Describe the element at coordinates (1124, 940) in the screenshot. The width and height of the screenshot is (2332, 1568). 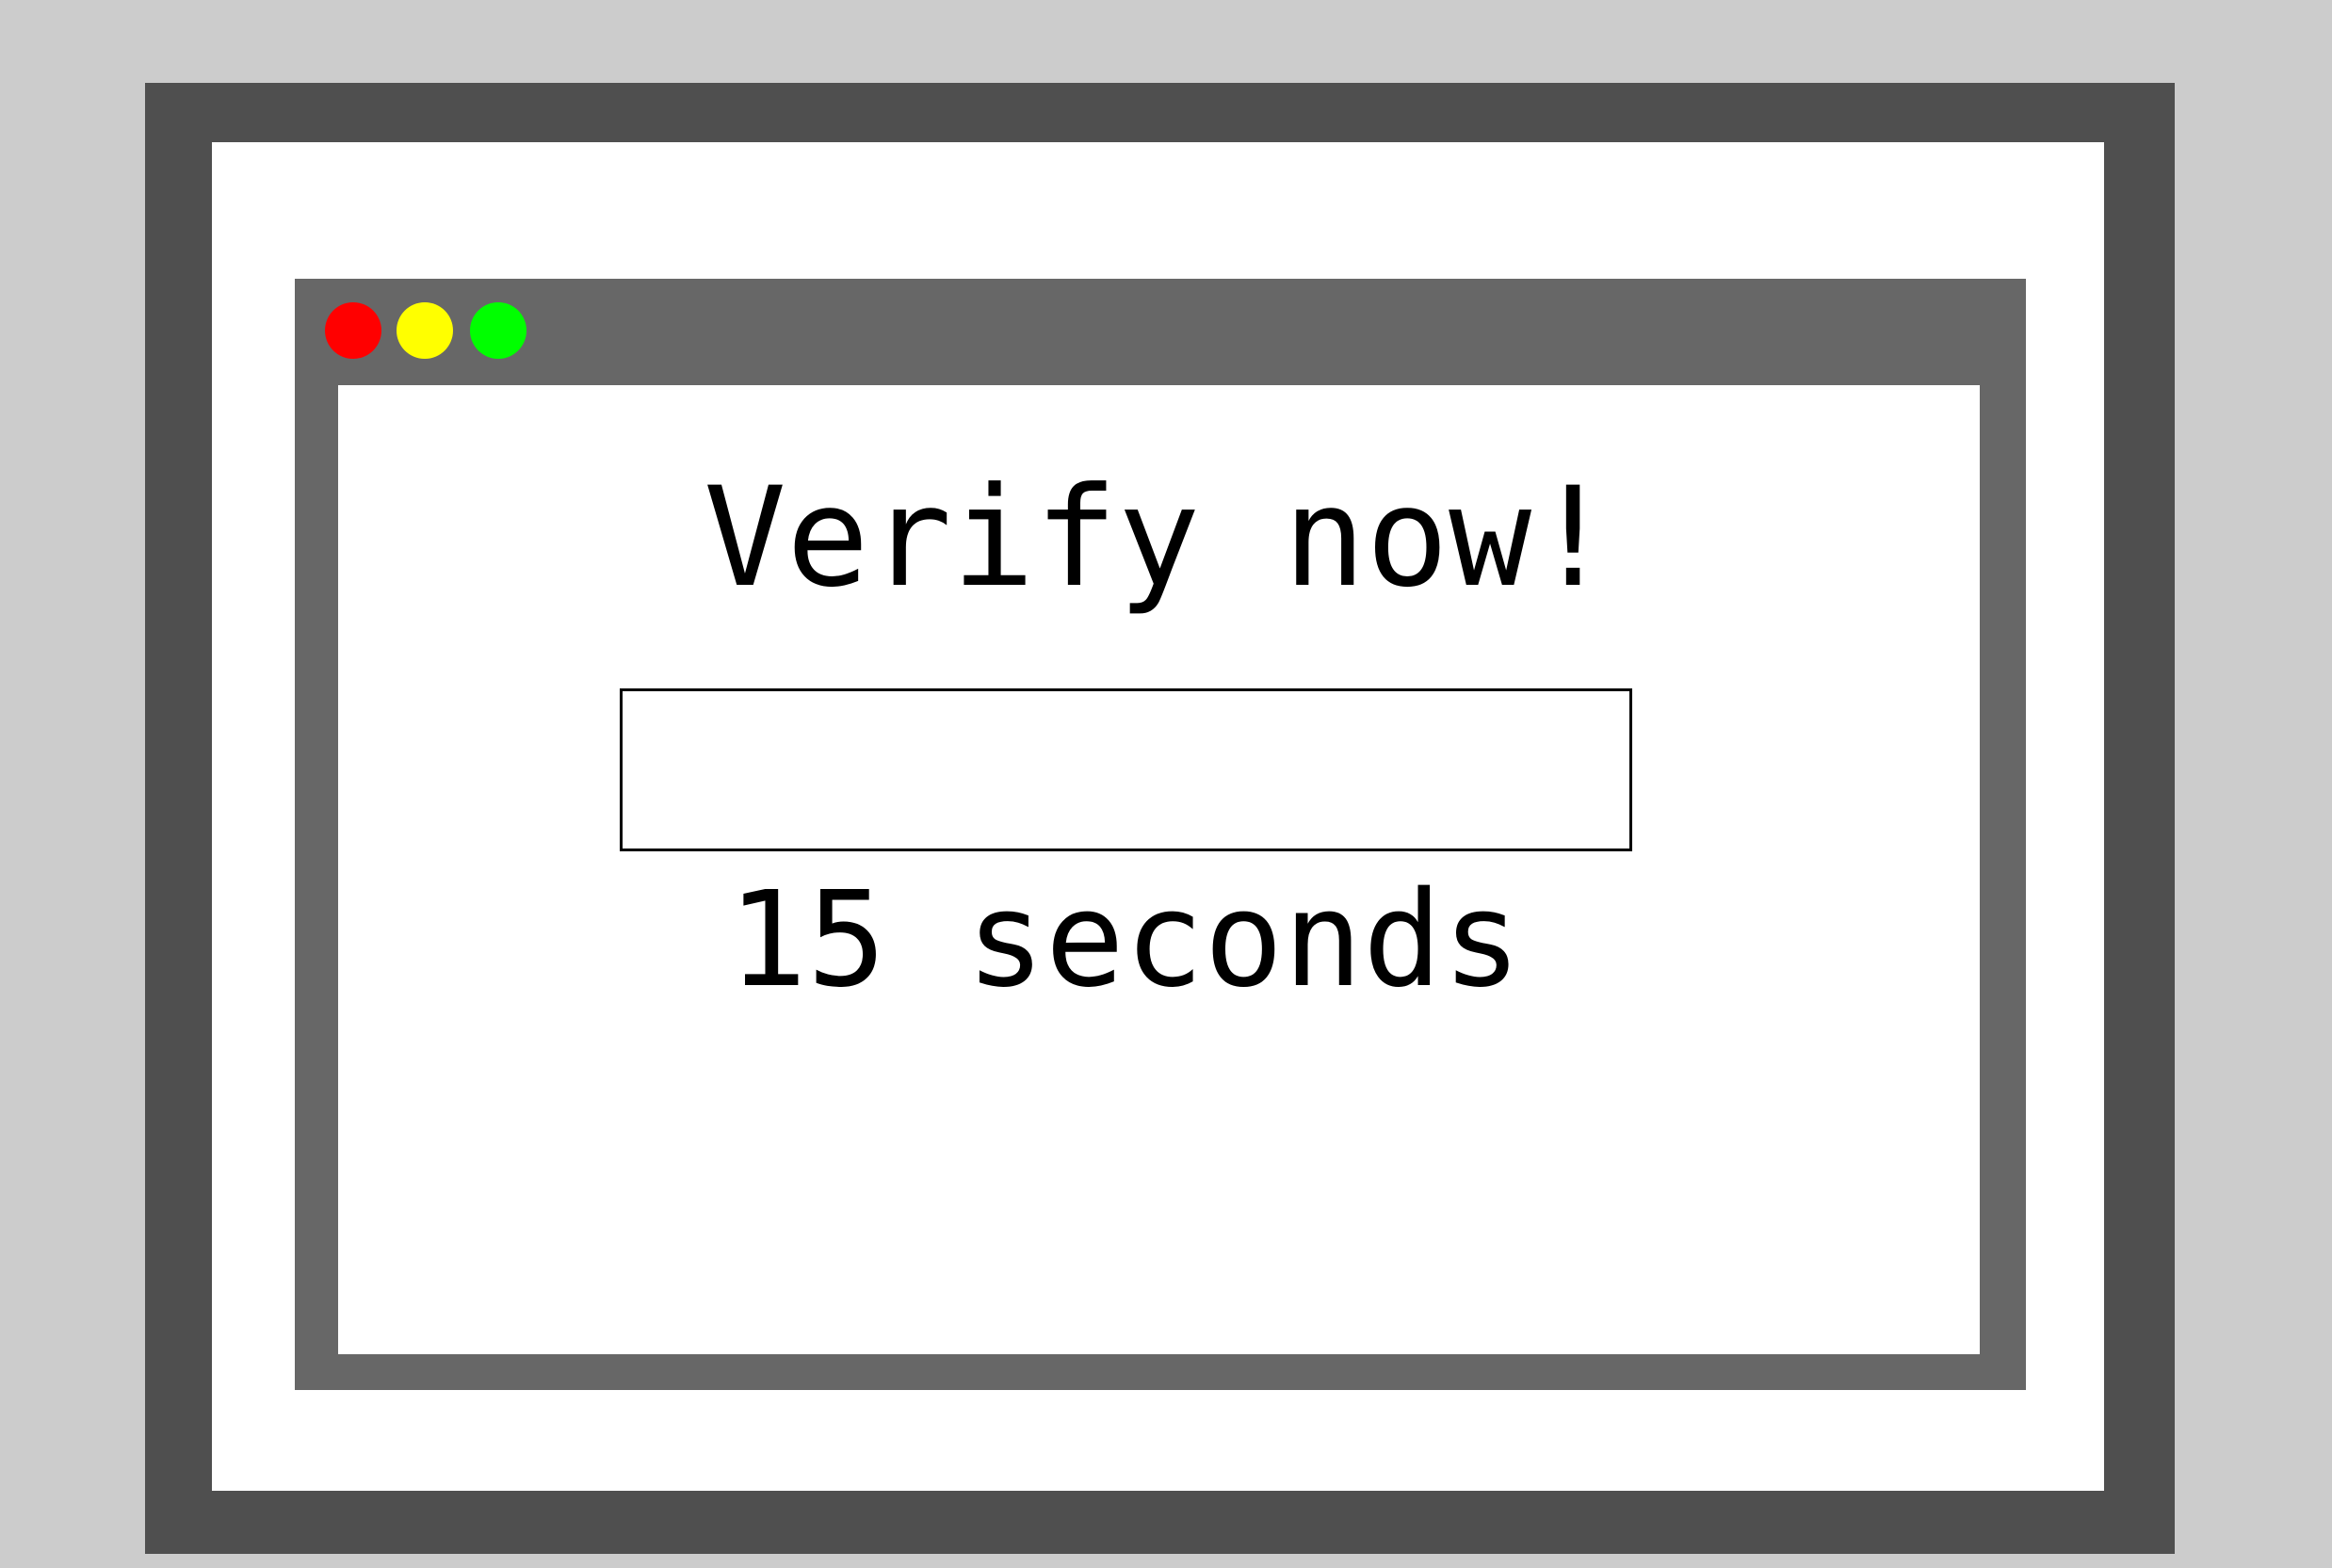
I see `countdown-timer: 15 seconds` at that location.